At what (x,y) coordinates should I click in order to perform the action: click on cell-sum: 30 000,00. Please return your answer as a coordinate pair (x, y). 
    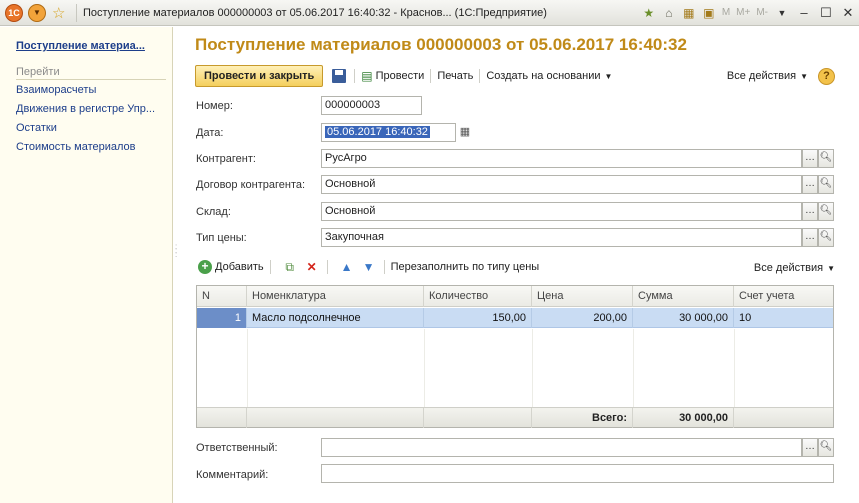
    Looking at the image, I should click on (683, 318).